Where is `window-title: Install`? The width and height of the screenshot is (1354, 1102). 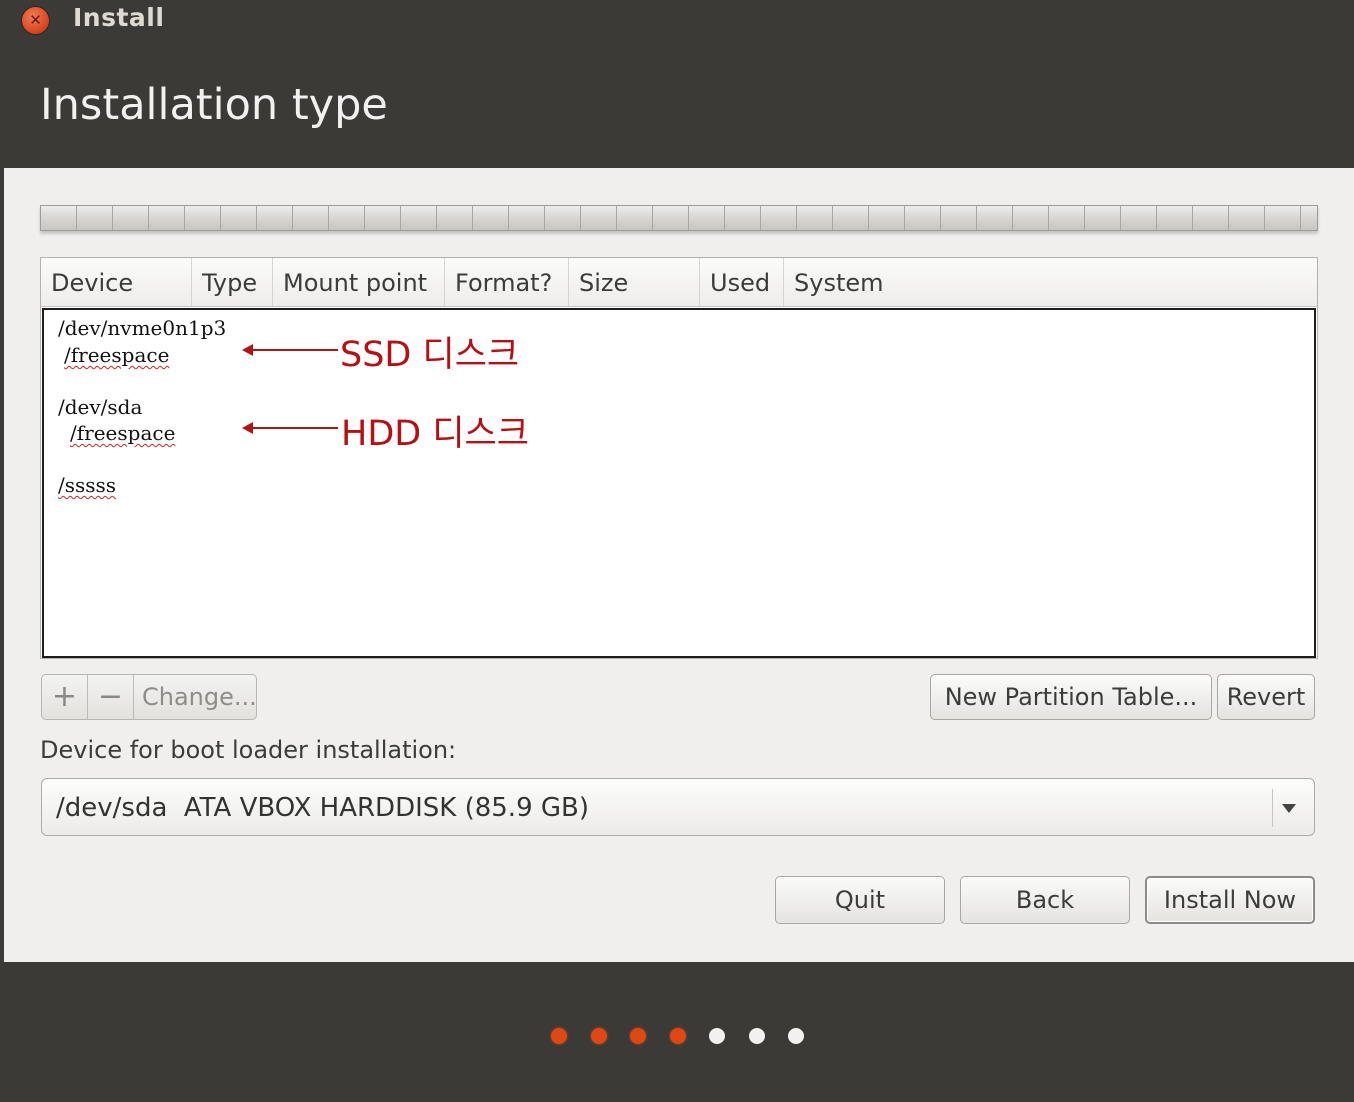
window-title: Install is located at coordinates (119, 17).